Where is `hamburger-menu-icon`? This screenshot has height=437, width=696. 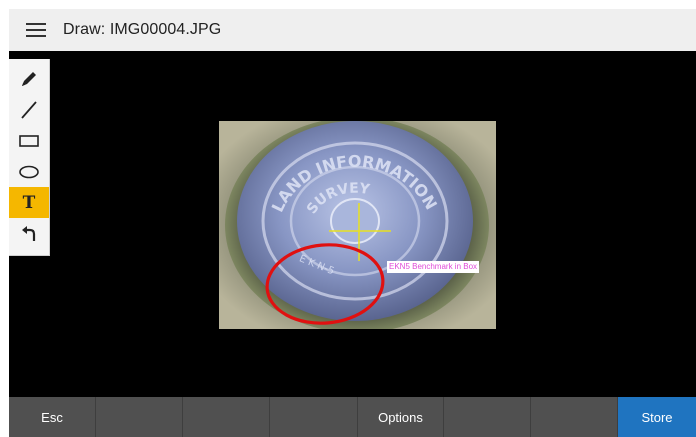
hamburger-menu-icon is located at coordinates (36, 30).